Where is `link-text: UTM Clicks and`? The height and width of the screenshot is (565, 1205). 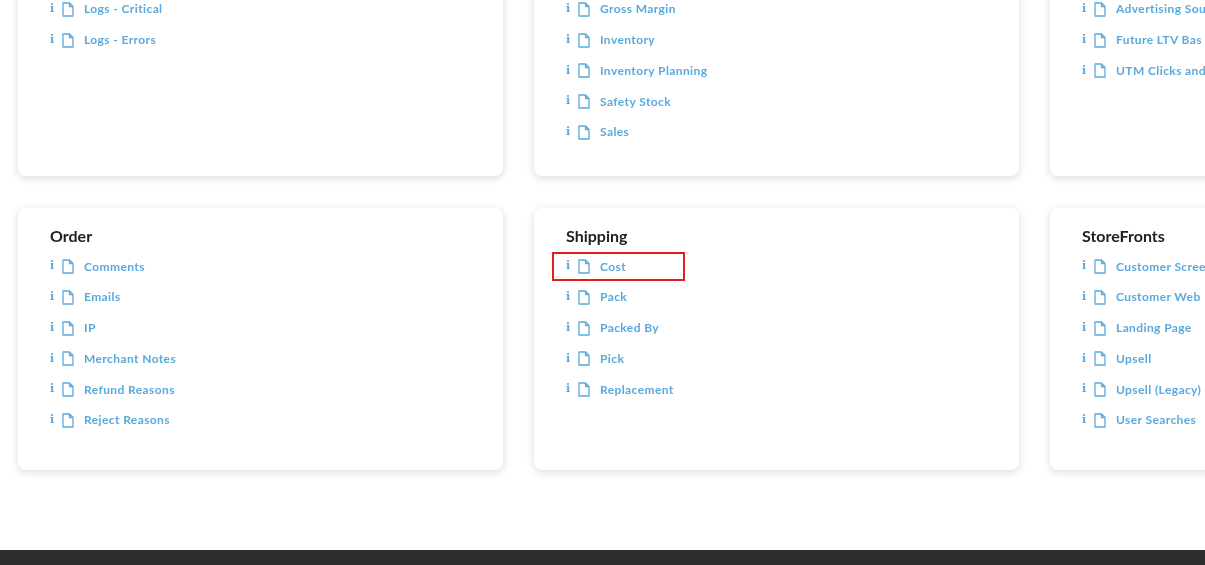
link-text: UTM Clicks and is located at coordinates (1160, 70).